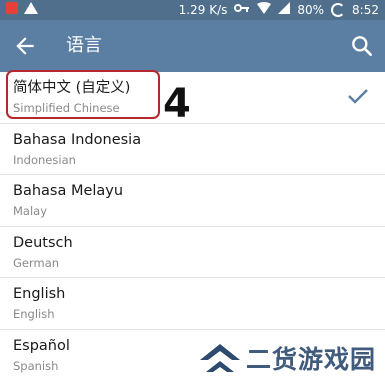 The height and width of the screenshot is (380, 385). Describe the element at coordinates (84, 45) in the screenshot. I see `page-title: 语言` at that location.